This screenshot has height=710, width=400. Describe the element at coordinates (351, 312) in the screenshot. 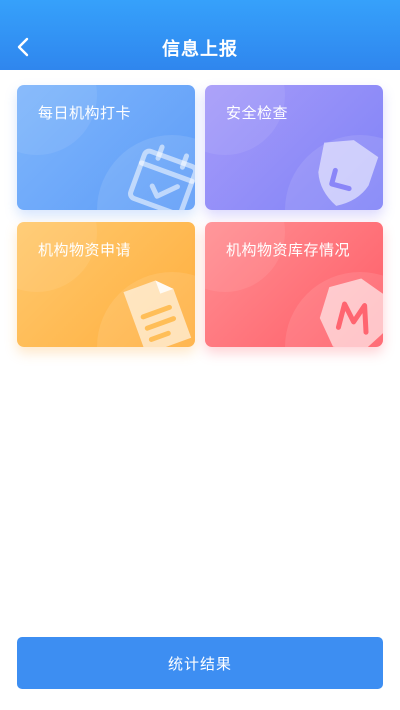

I see `inventory-badge-icon` at that location.